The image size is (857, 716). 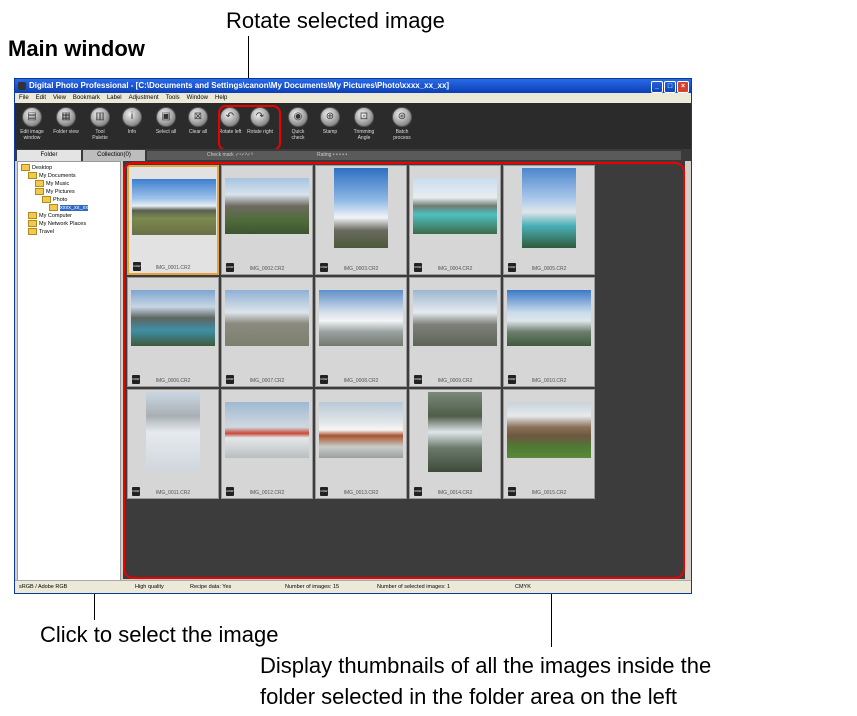 I want to click on toolbar-button-label: Stamp, so click(x=330, y=132).